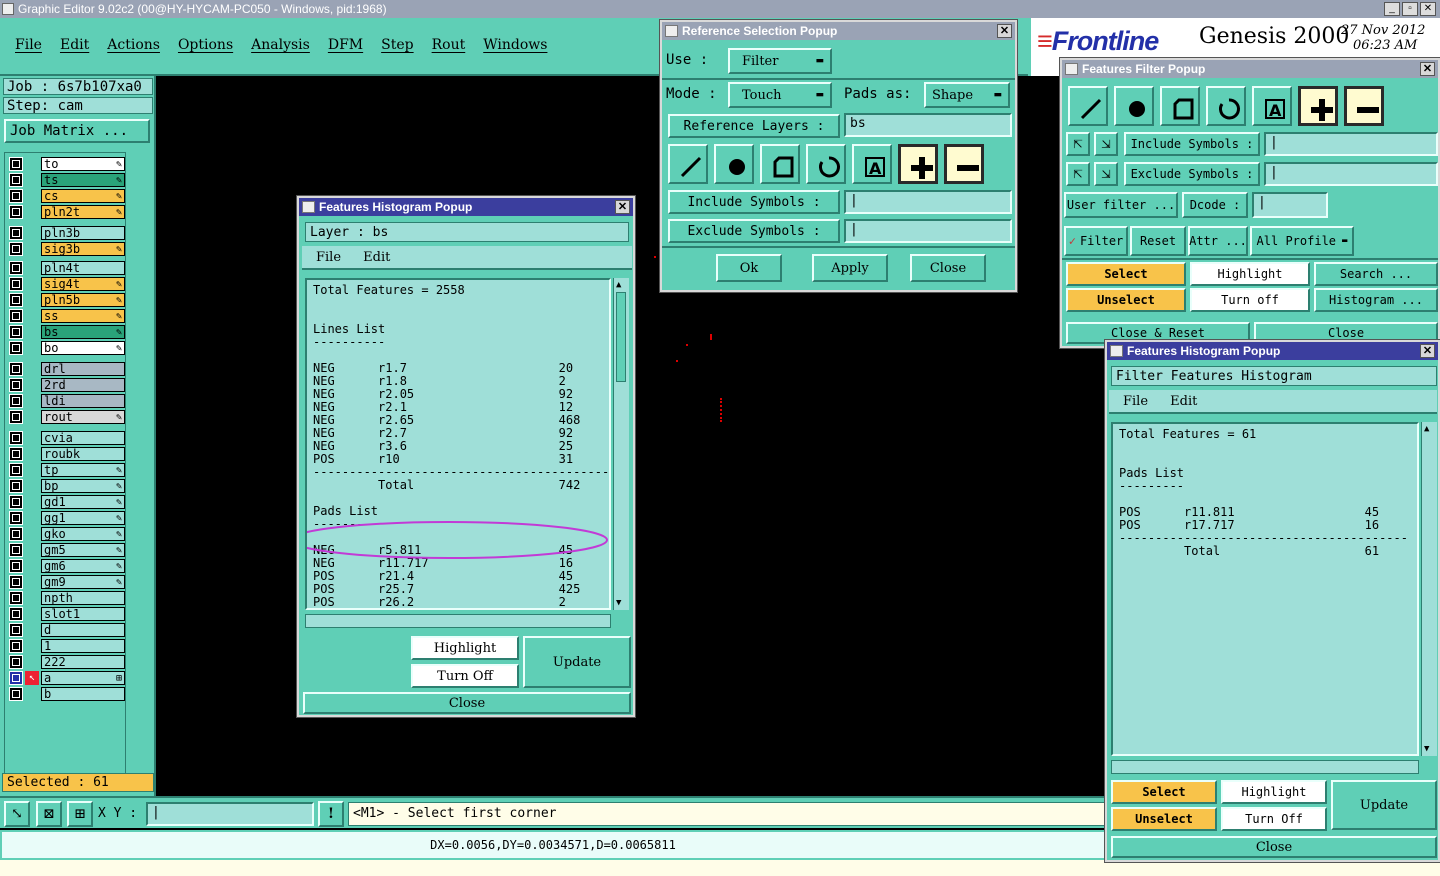 The image size is (1440, 876). I want to click on layer-row: pln2t ✎, so click(68, 212).